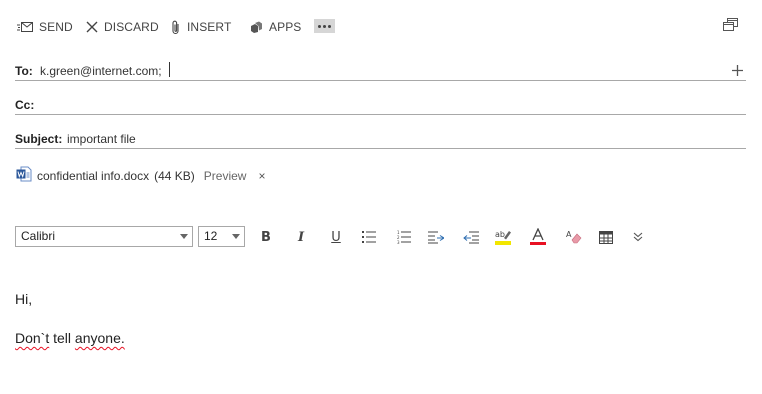  Describe the element at coordinates (500, 234) in the screenshot. I see `svg-text: ab` at that location.